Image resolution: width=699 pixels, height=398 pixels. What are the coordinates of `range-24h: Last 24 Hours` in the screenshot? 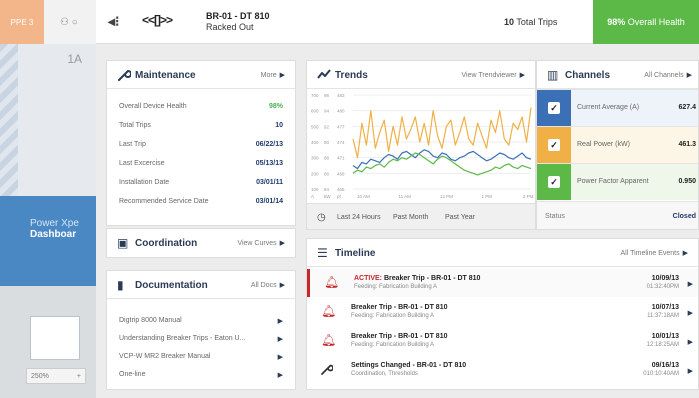 It's located at (359, 217).